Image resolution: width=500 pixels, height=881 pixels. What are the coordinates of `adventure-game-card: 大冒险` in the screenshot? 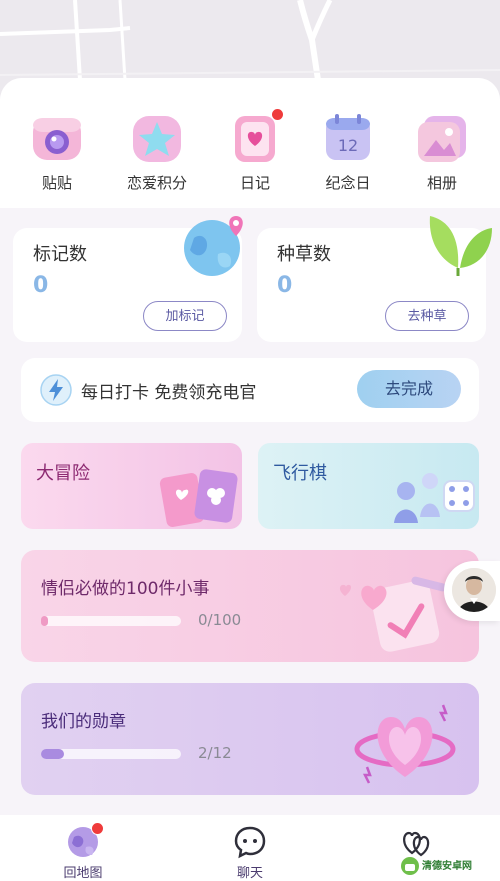 It's located at (131, 486).